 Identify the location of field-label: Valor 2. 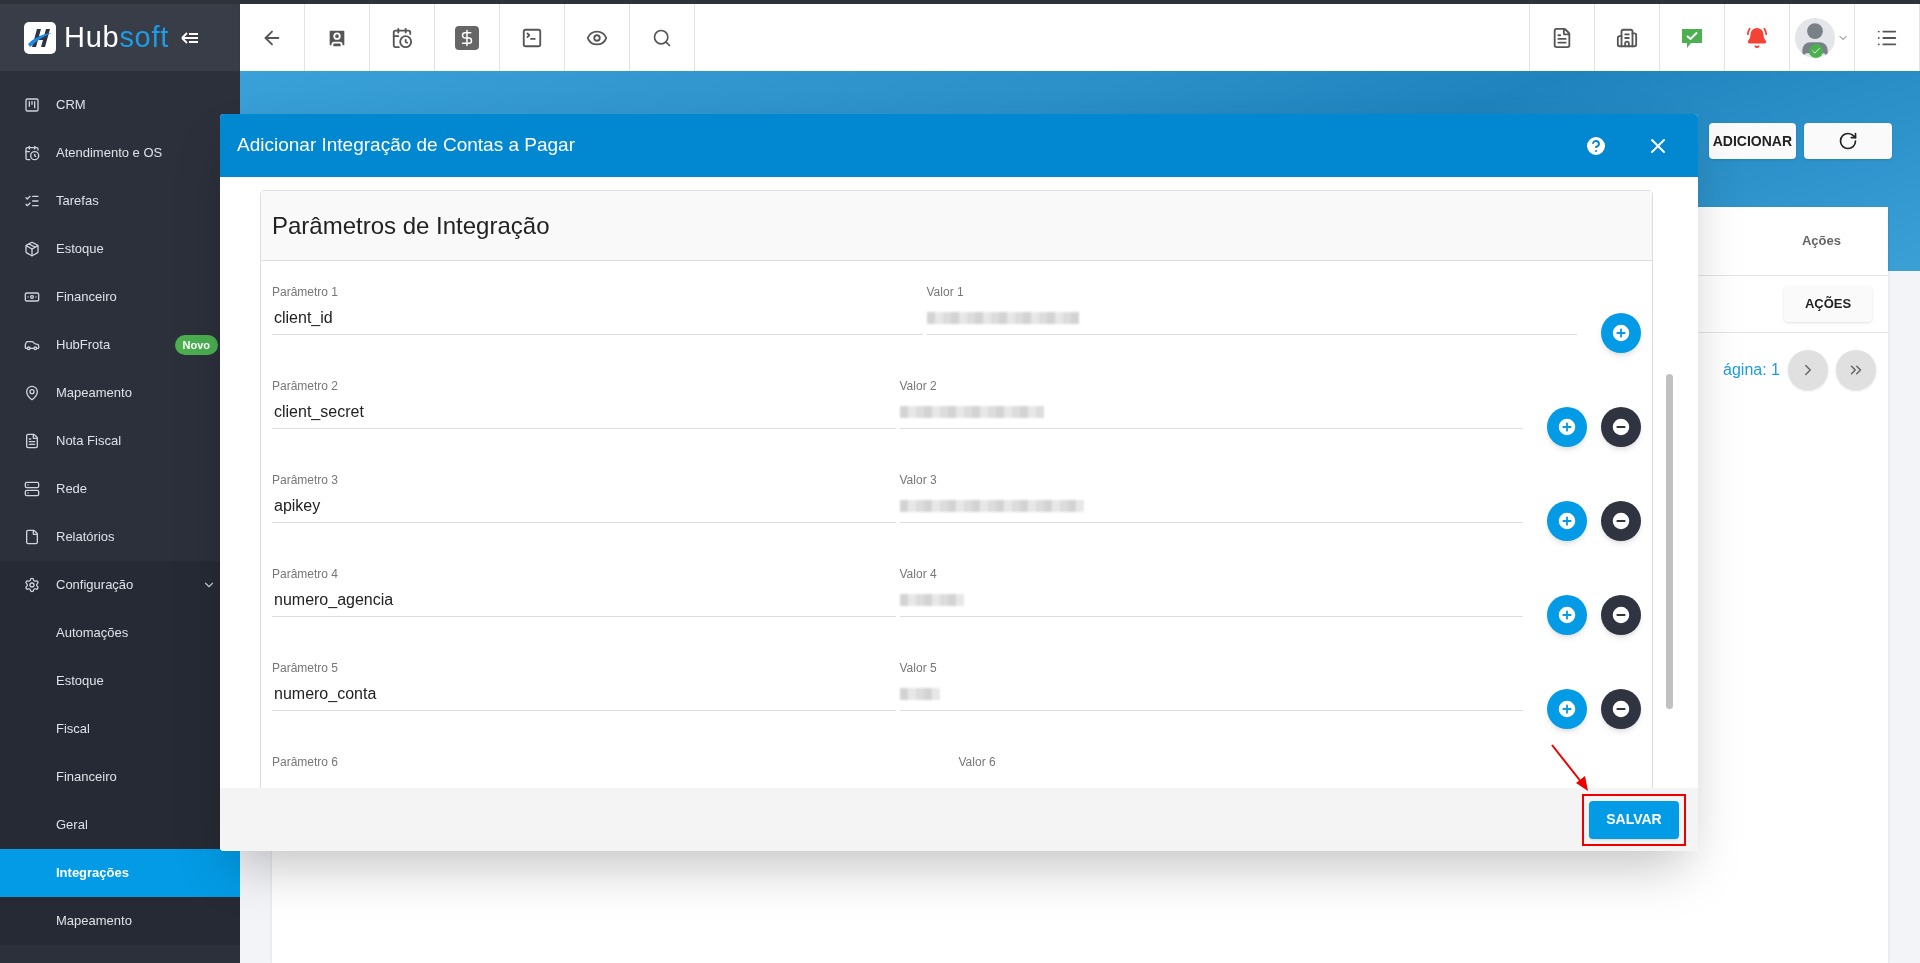
(918, 386).